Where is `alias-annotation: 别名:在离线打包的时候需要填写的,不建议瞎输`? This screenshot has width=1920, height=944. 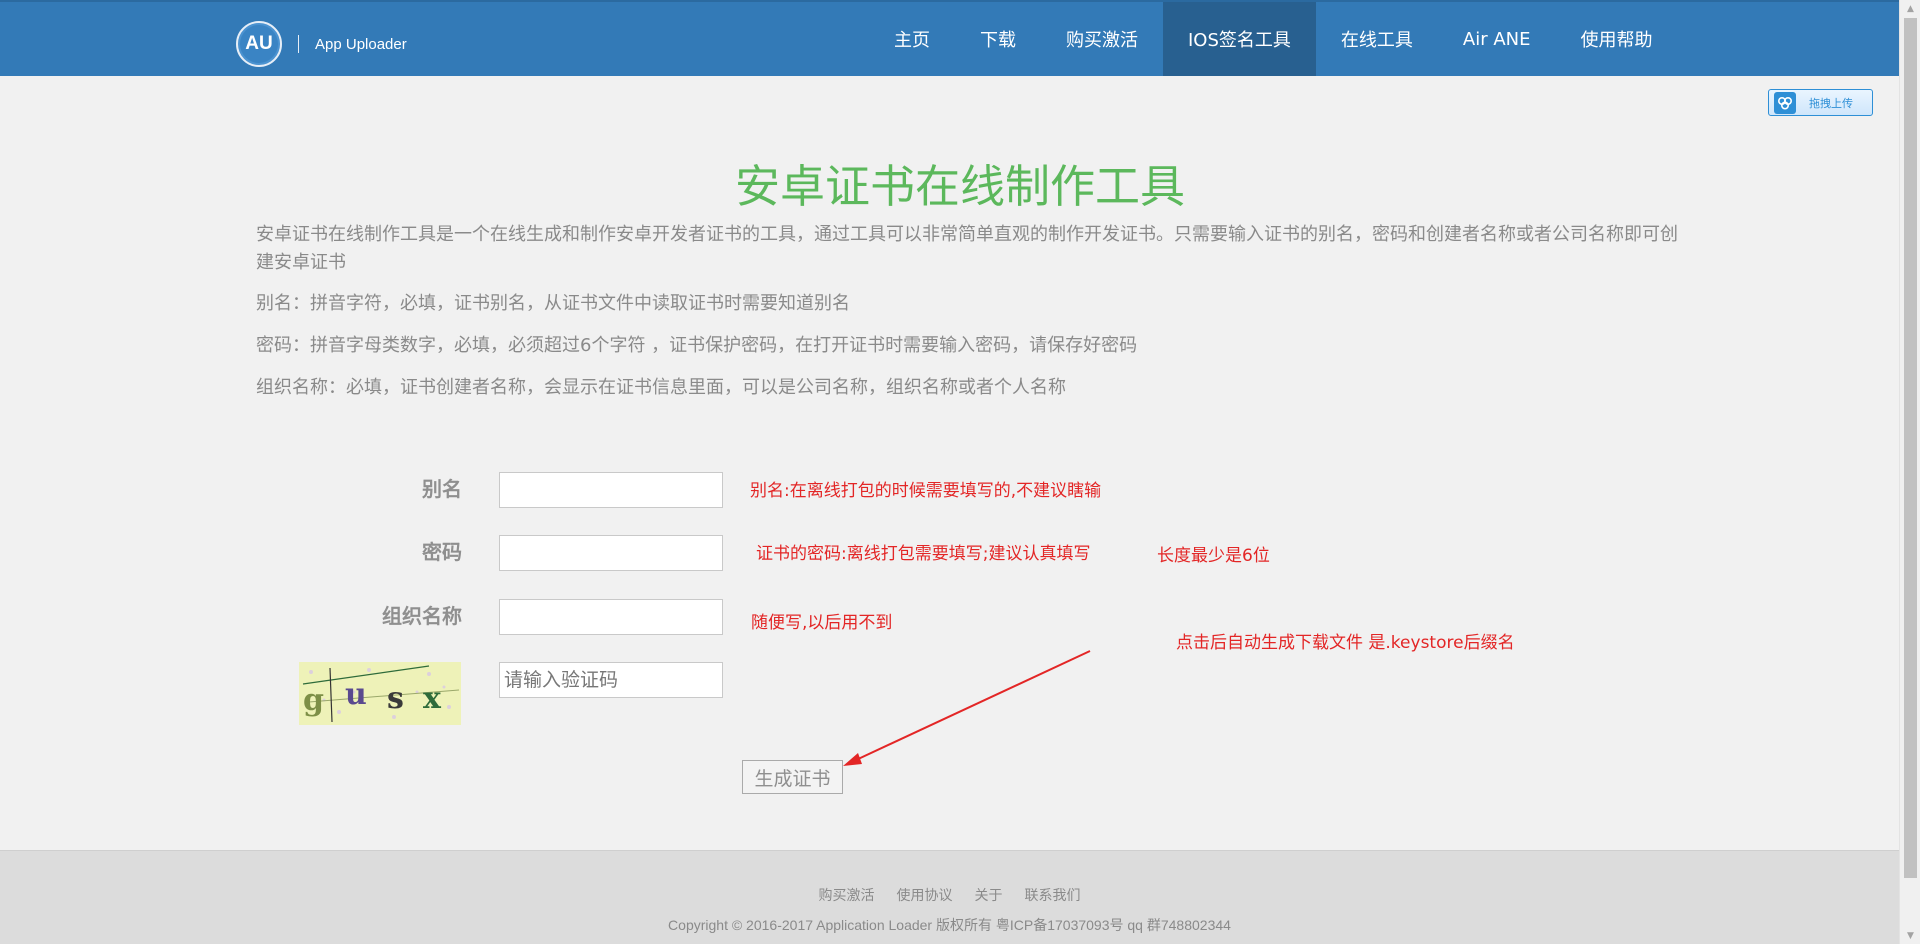
alias-annotation: 别名:在离线打包的时候需要填写的,不建议瞎输 is located at coordinates (926, 491).